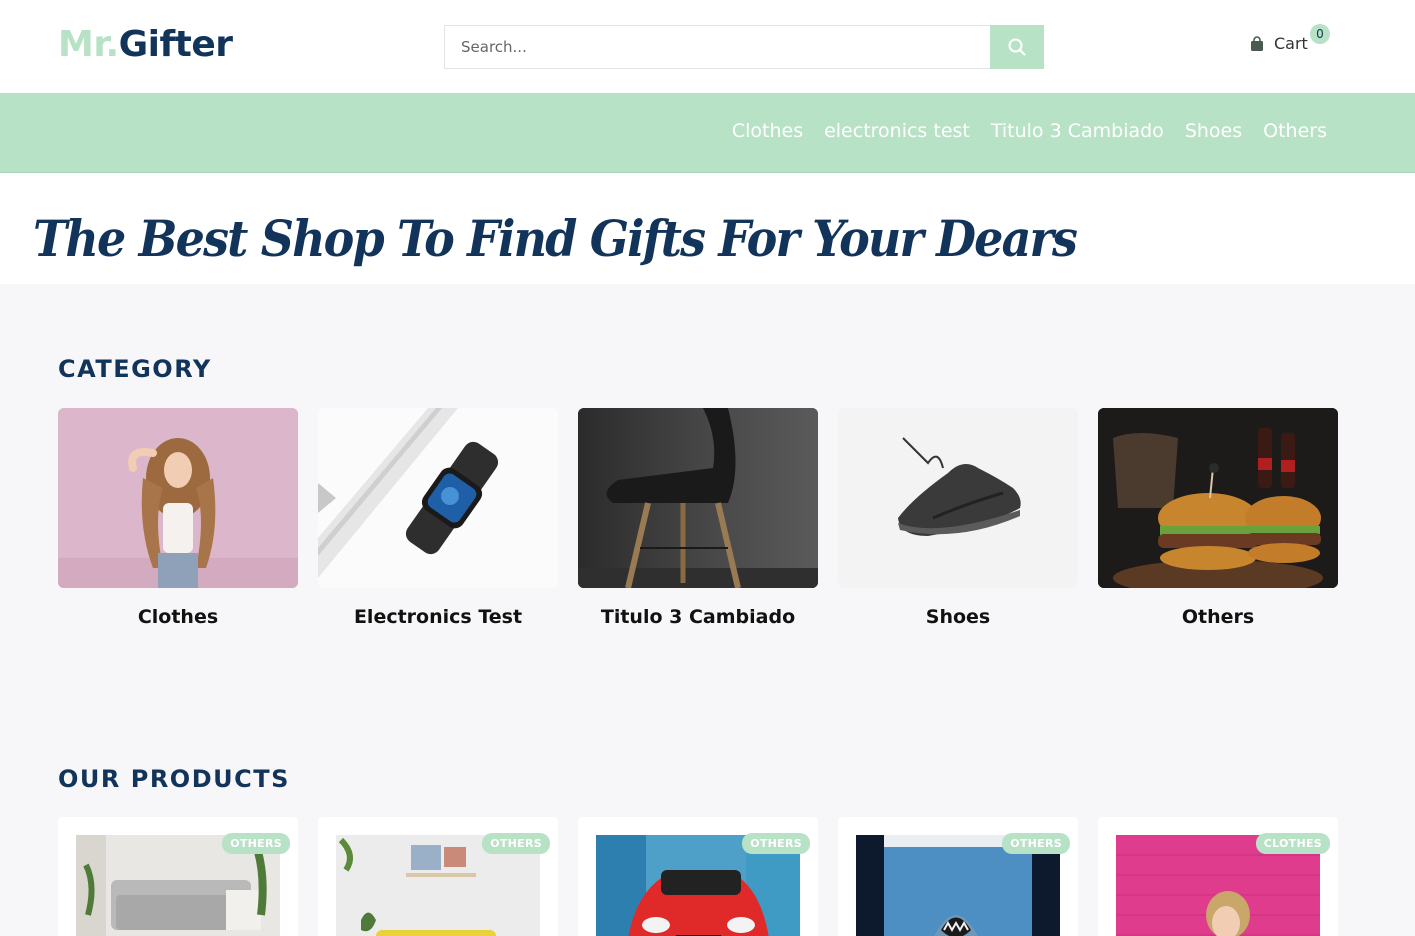 This screenshot has width=1415, height=936. I want to click on logo-name: Gifter, so click(175, 44).